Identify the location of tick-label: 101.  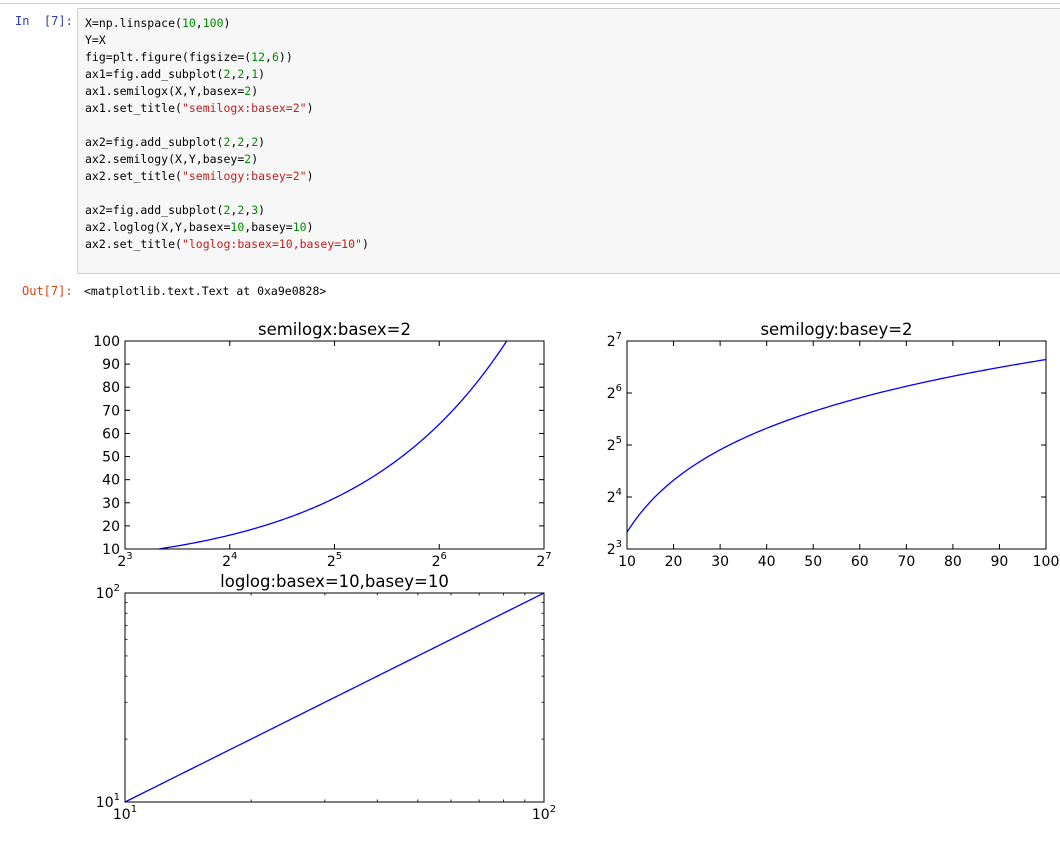
(125, 813).